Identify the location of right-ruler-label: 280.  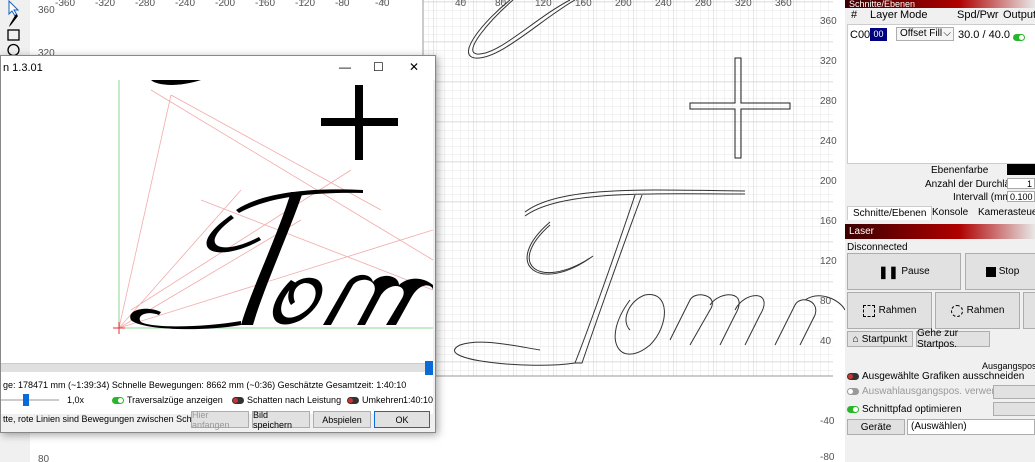
(828, 101).